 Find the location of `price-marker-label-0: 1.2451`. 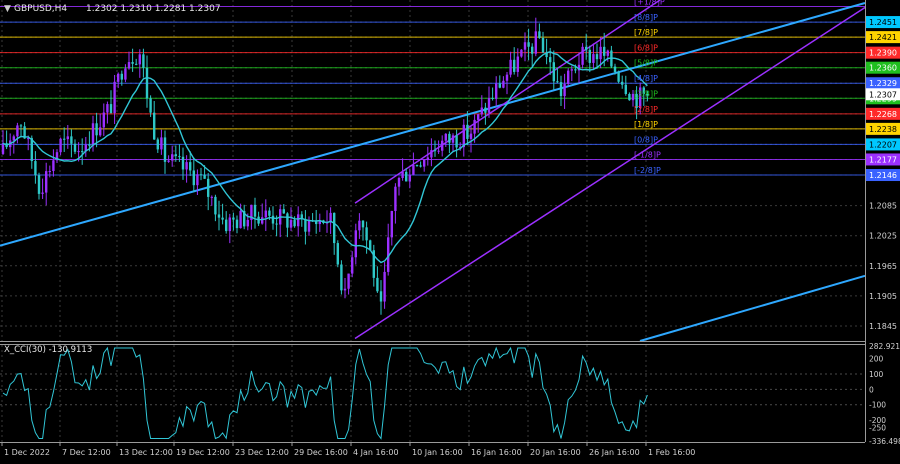

price-marker-label-0: 1.2451 is located at coordinates (883, 22).